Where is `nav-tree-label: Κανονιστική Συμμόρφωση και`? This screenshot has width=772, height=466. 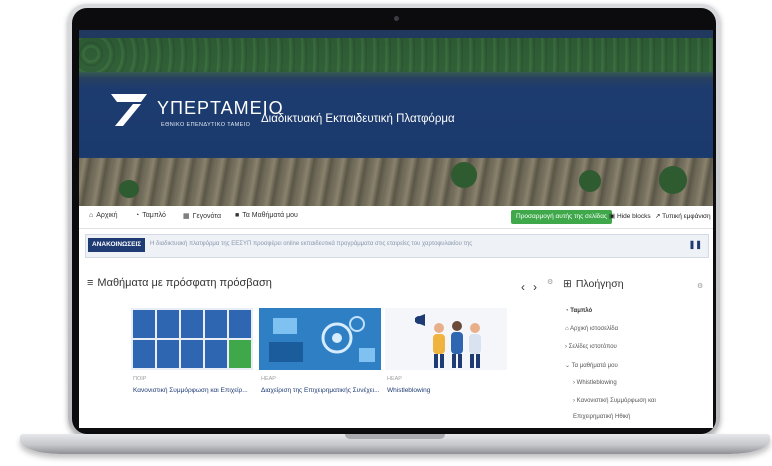 nav-tree-label: Κανονιστική Συμμόρφωση και is located at coordinates (616, 401).